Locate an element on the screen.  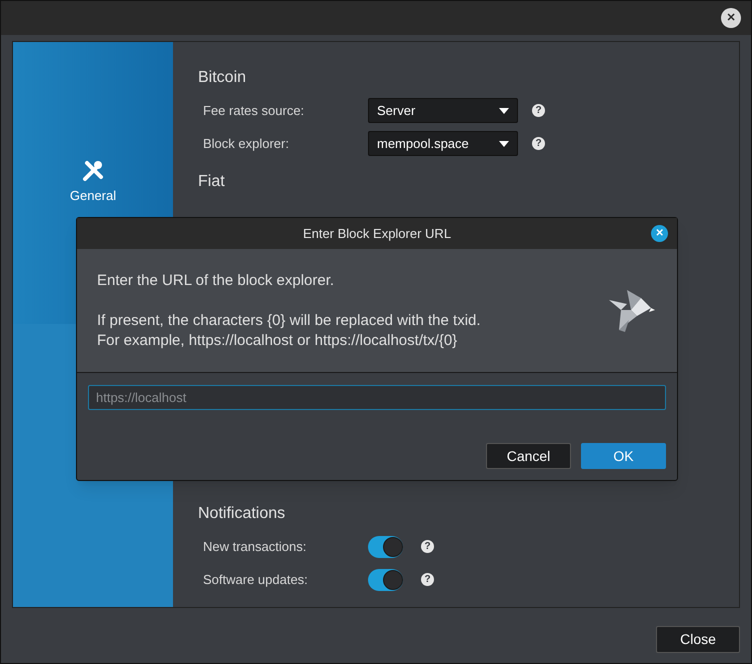
cancel-button: Cancel is located at coordinates (528, 456).